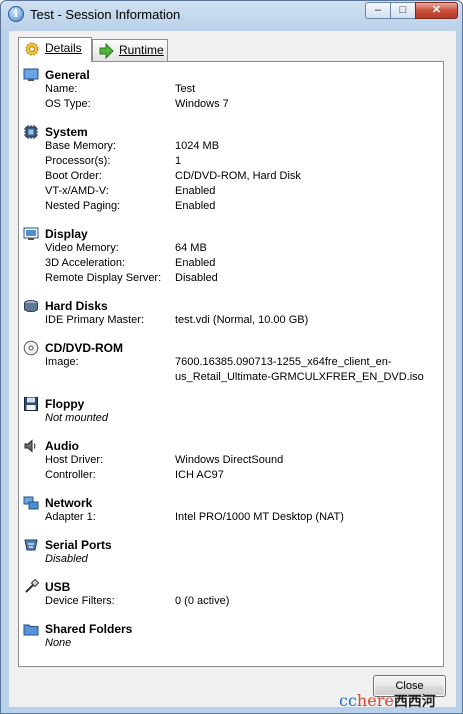 Image resolution: width=463 pixels, height=714 pixels. What do you see at coordinates (403, 10) in the screenshot?
I see `maximize-button: □` at bounding box center [403, 10].